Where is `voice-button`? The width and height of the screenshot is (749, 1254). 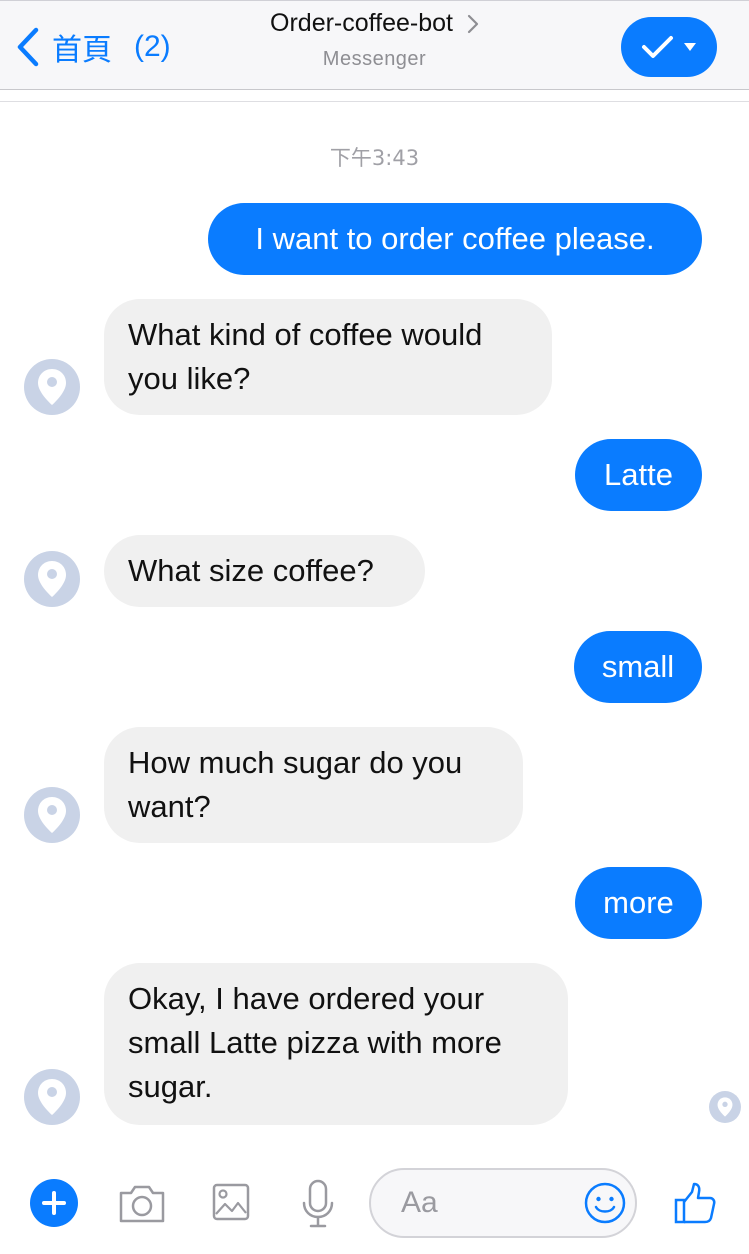
voice-button is located at coordinates (318, 1204).